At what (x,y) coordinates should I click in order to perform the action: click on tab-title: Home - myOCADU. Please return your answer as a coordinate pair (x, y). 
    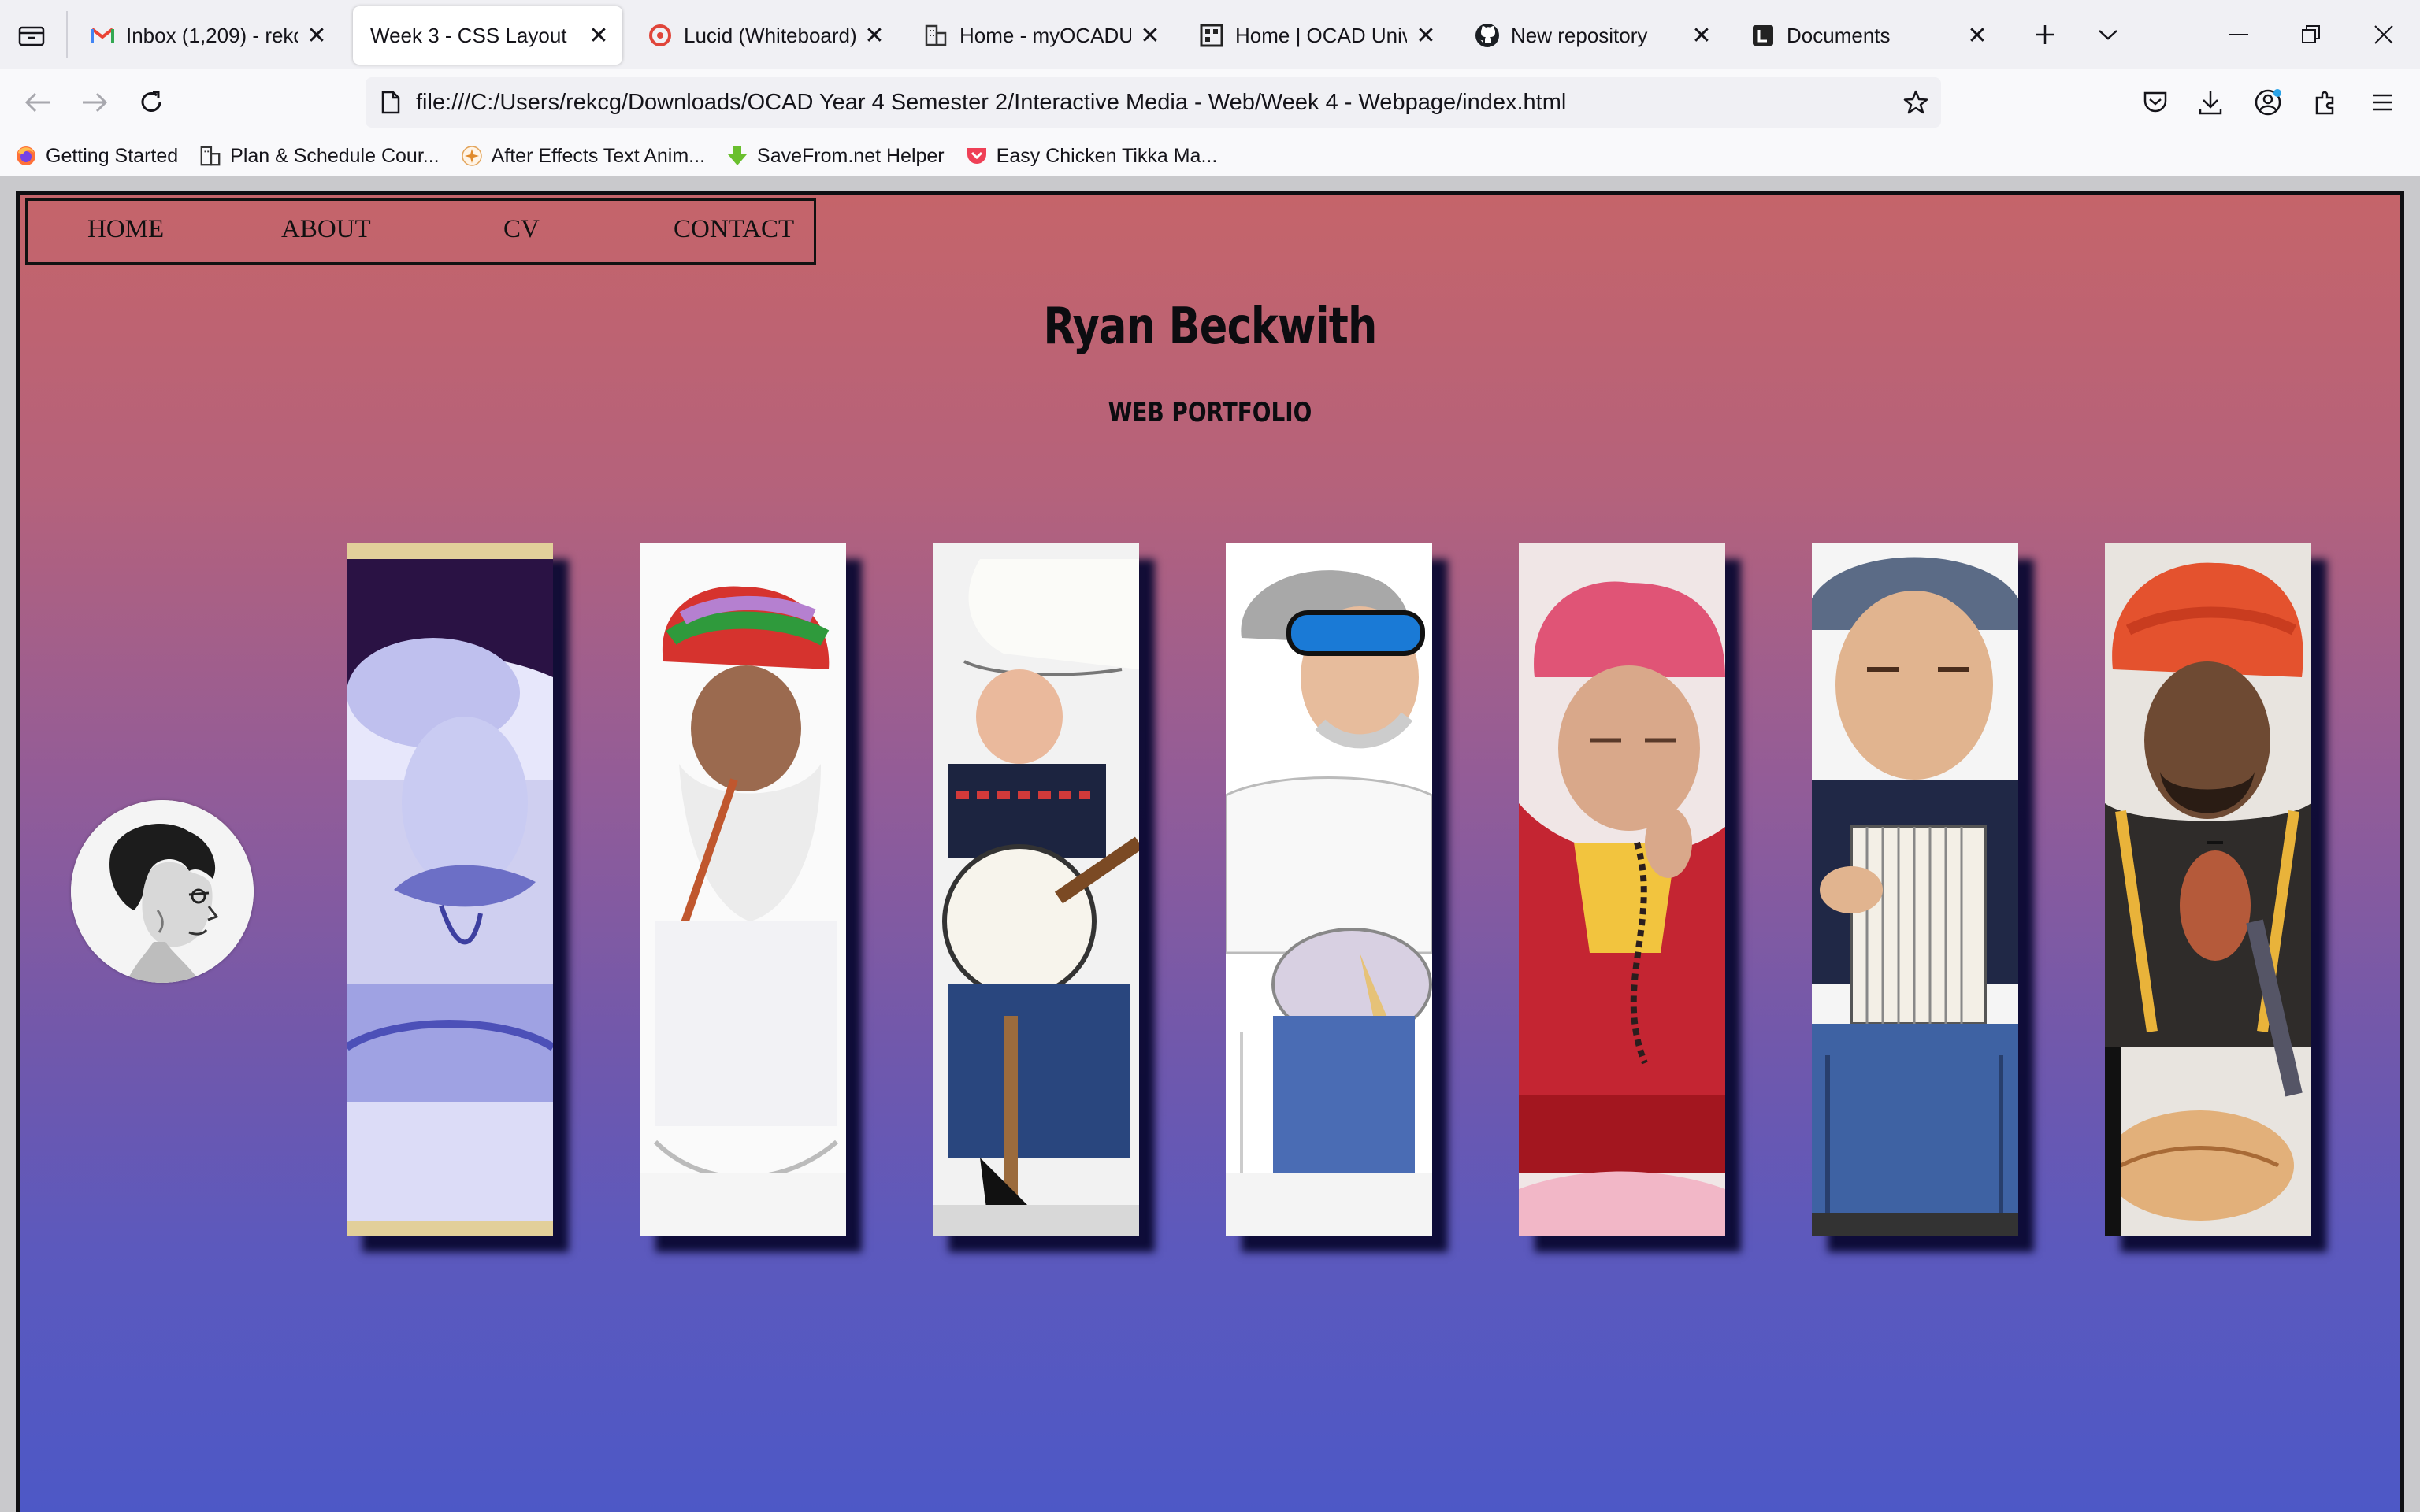
    Looking at the image, I should click on (1045, 35).